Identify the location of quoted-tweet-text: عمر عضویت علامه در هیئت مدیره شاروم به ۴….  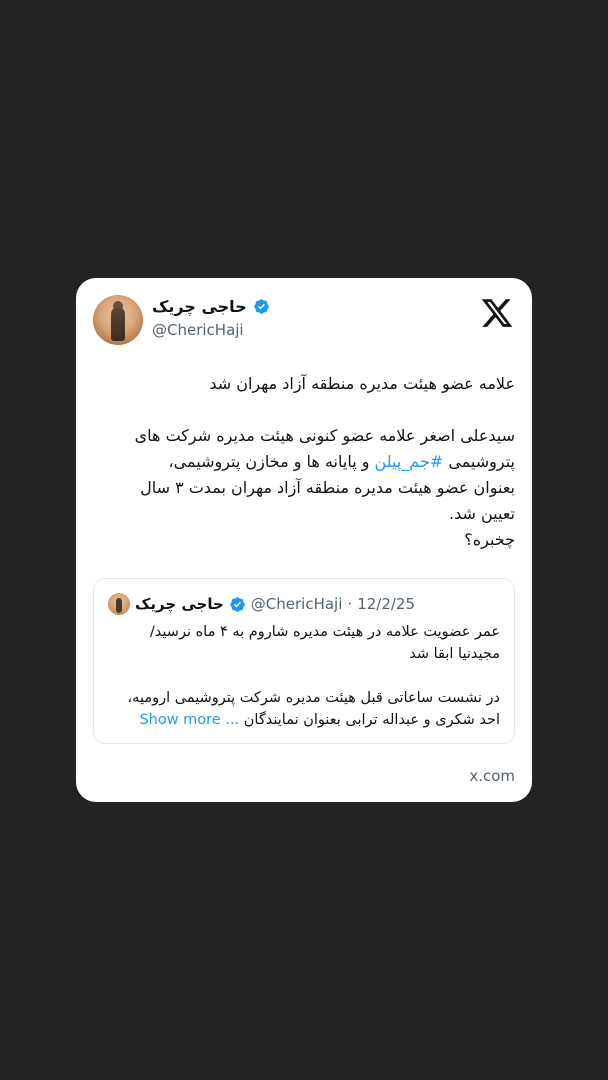
(304, 676).